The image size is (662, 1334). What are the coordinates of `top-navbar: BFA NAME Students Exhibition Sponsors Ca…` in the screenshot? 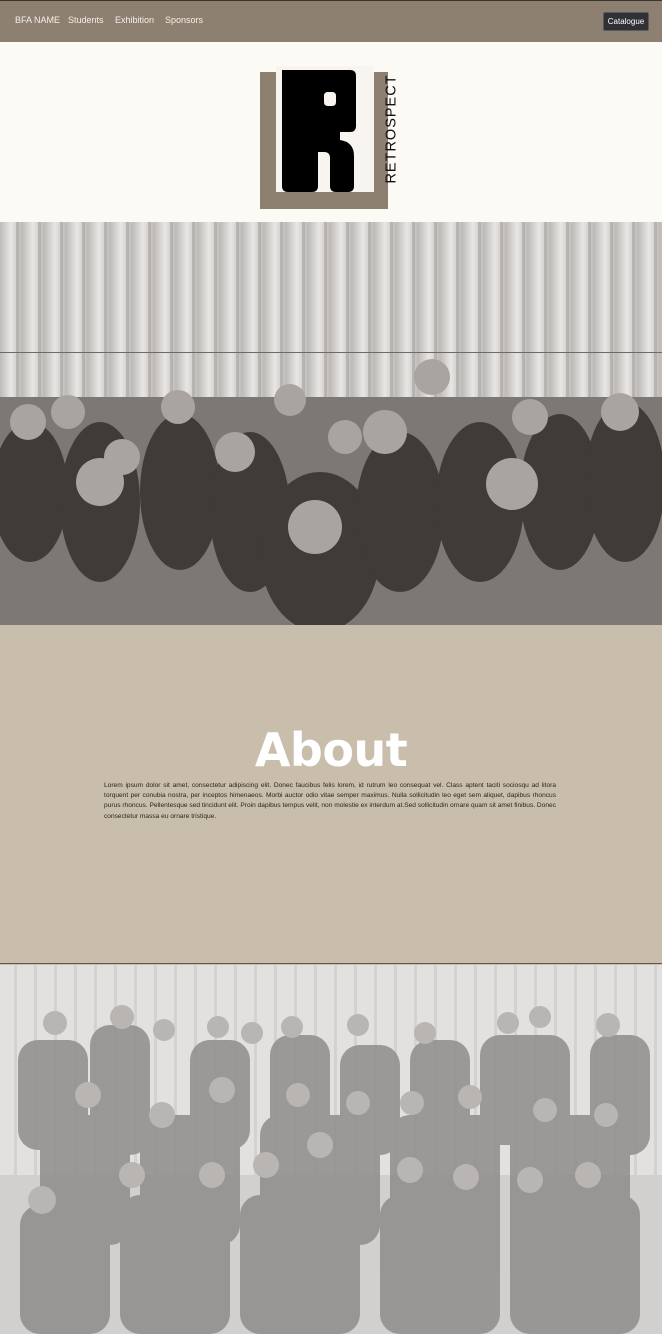 It's located at (331, 21).